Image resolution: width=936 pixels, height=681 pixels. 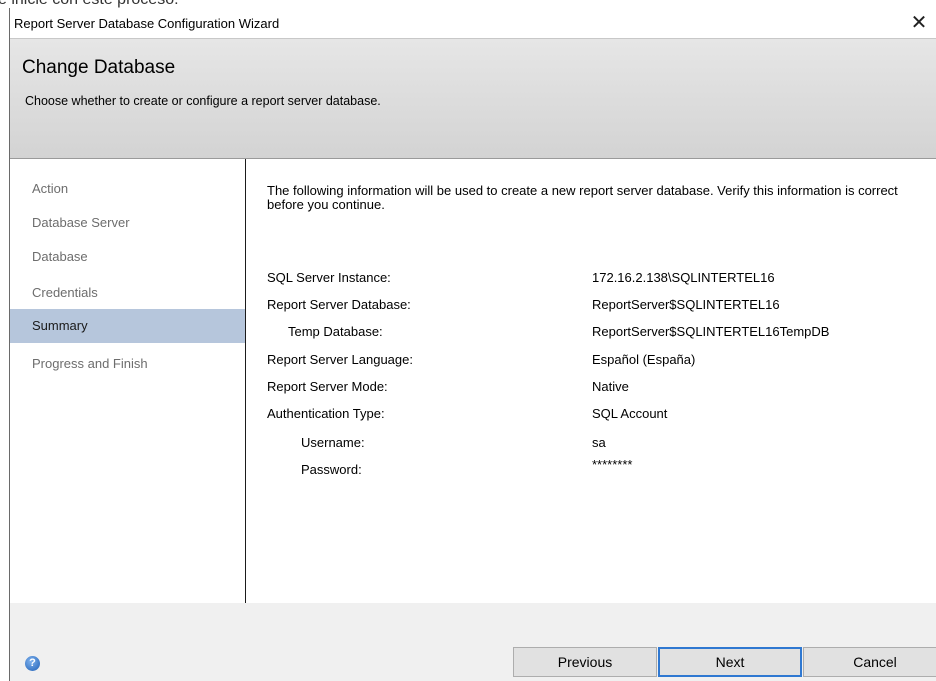 What do you see at coordinates (473, 642) in the screenshot?
I see `wizard-footer: ? Previous Next Cancel` at bounding box center [473, 642].